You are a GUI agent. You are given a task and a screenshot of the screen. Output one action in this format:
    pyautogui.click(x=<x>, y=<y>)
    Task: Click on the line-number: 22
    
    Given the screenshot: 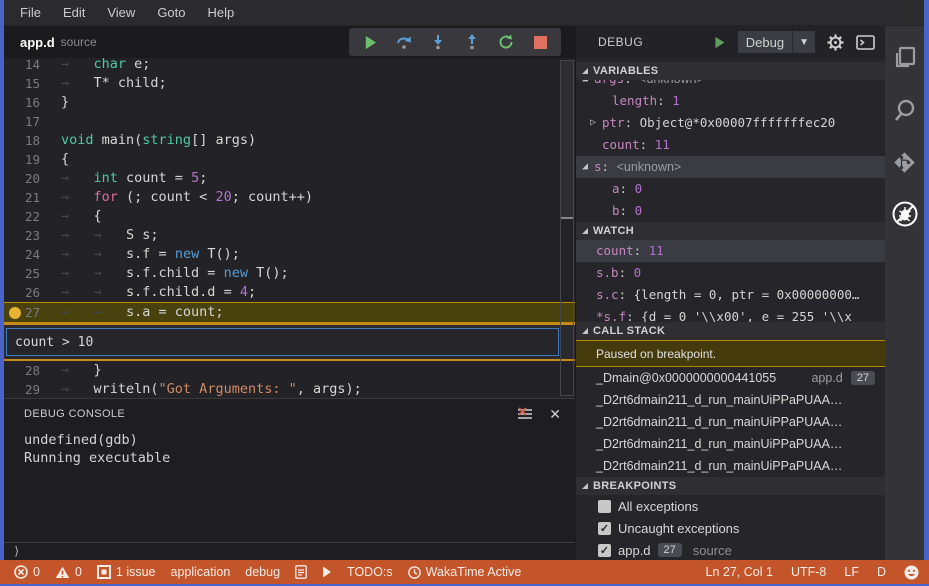 What is the action you would take?
    pyautogui.click(x=26, y=216)
    